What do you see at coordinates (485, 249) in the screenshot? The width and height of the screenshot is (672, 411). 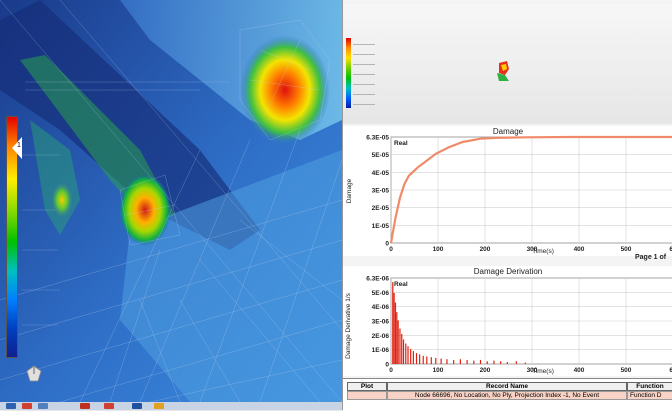 I see `damage-x-tick-label: 200` at bounding box center [485, 249].